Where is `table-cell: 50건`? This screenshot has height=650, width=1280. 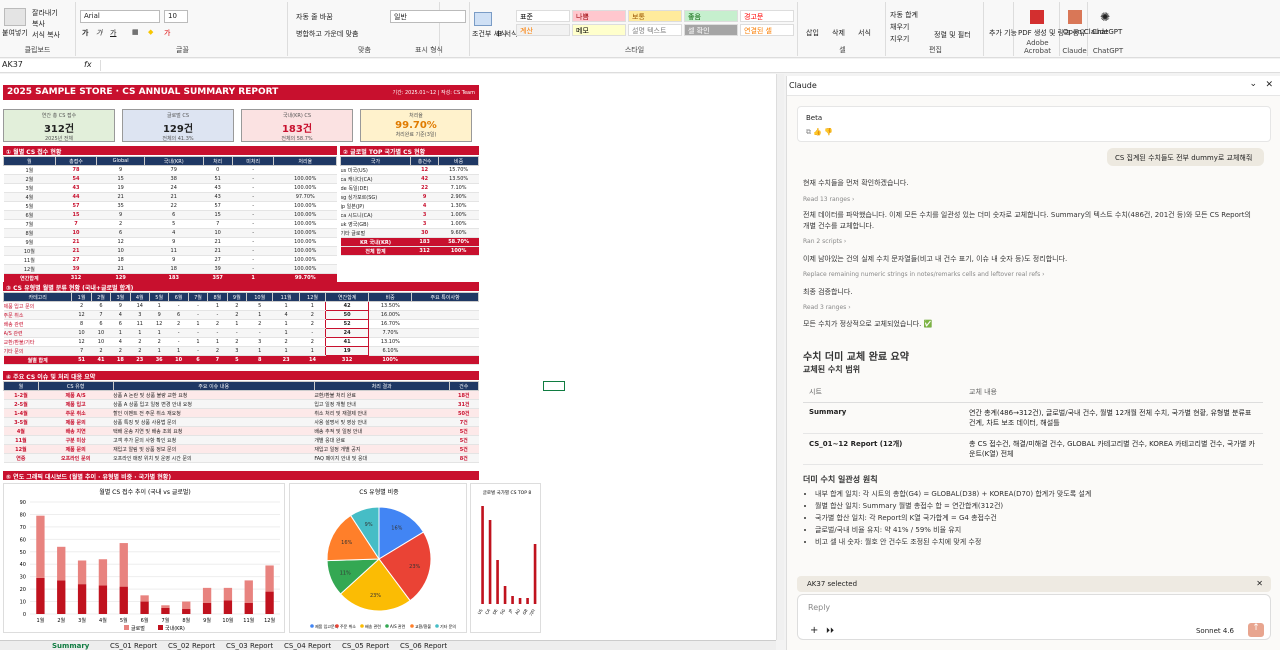
table-cell: 50건 is located at coordinates (464, 413).